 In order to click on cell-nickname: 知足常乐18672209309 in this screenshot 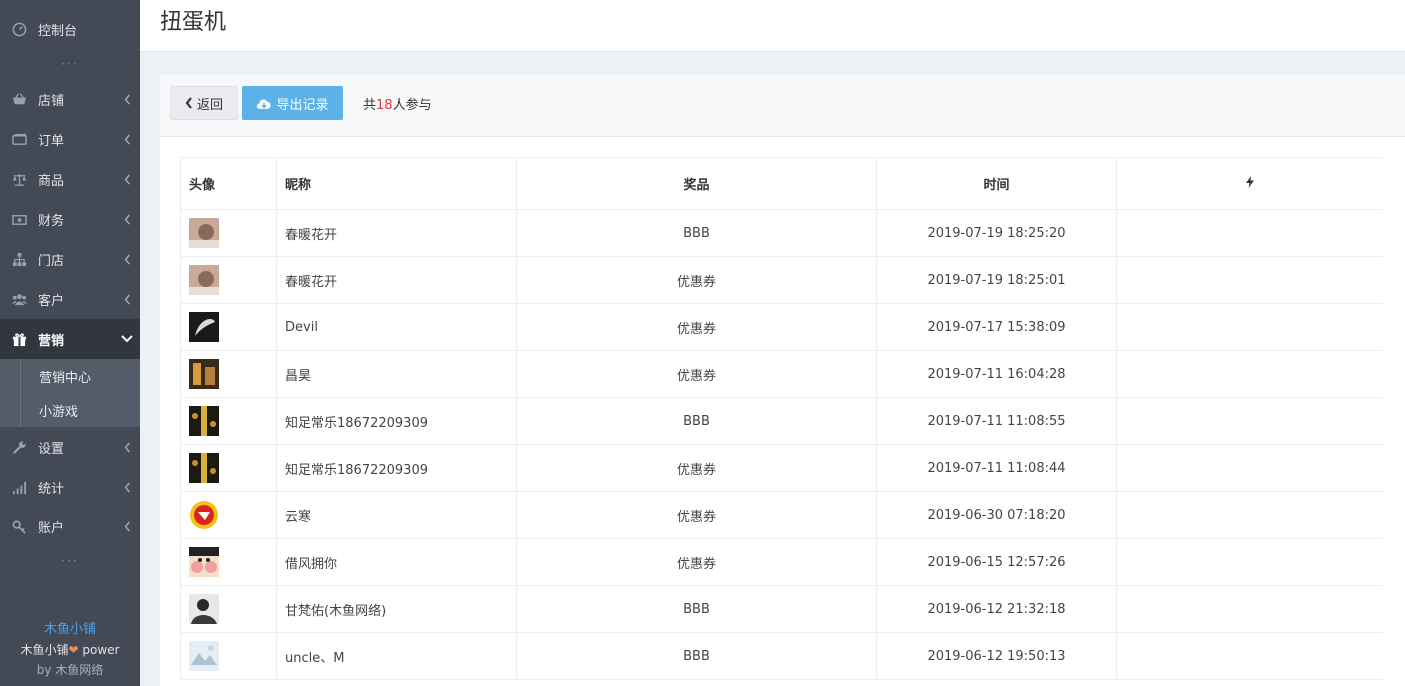, I will do `click(396, 468)`.